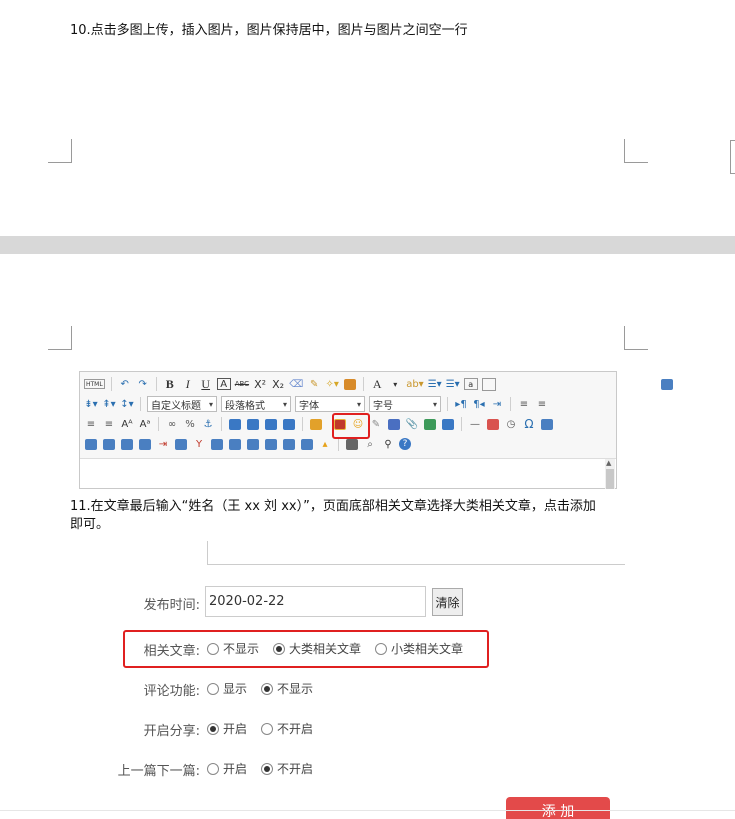 The height and width of the screenshot is (819, 735). What do you see at coordinates (269, 30) in the screenshot?
I see `step-10-text: 10.点击多图上传，插入图片，图片保持居中，图片与图片之间空一行` at bounding box center [269, 30].